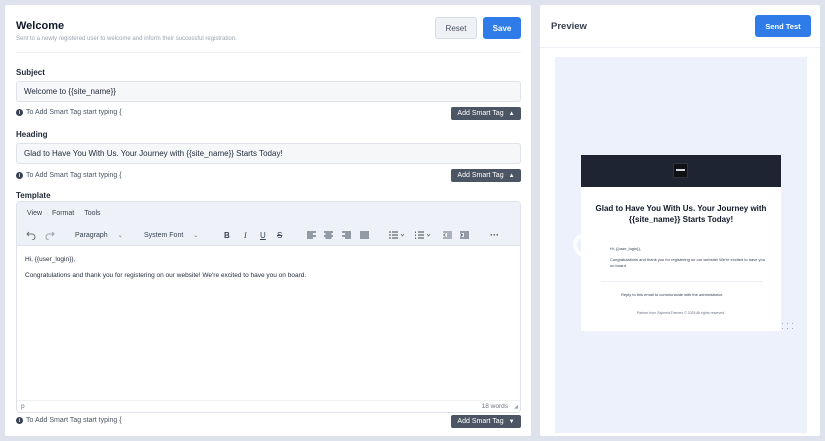 This screenshot has width=825, height=441. I want to click on template-hint: i To Add Smart Tag start typing {, so click(69, 420).